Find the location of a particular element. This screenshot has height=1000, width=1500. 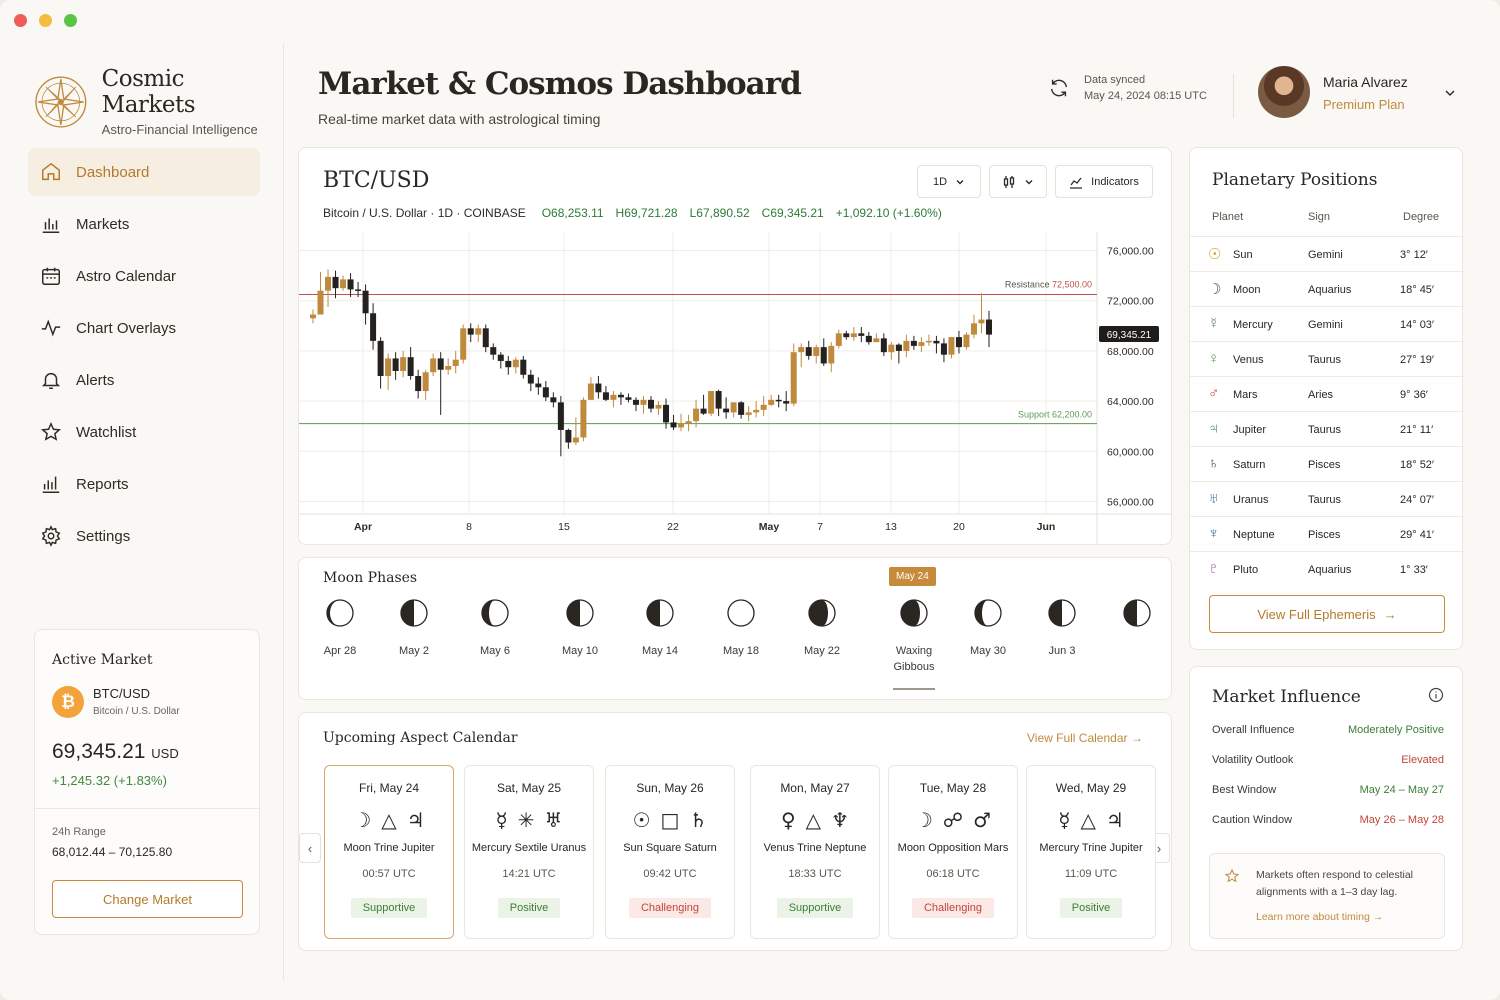

window-controls is located at coordinates (45, 20).